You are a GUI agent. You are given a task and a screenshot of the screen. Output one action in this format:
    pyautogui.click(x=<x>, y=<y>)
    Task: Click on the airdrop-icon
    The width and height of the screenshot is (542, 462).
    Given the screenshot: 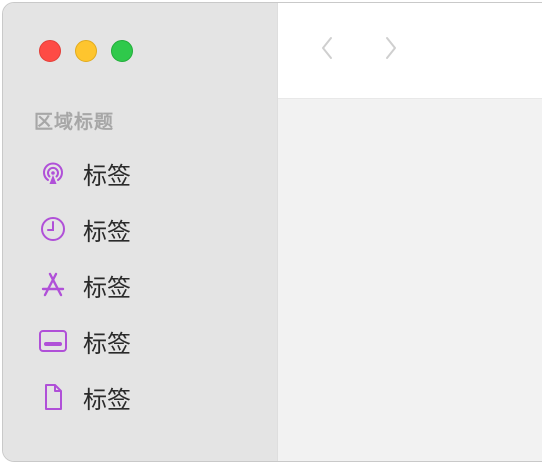 What is the action you would take?
    pyautogui.click(x=53, y=173)
    